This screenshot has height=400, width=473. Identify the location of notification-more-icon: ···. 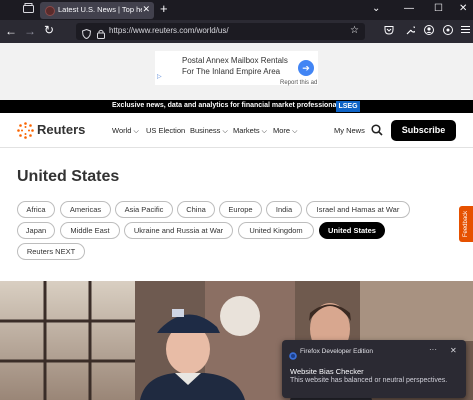
(433, 349).